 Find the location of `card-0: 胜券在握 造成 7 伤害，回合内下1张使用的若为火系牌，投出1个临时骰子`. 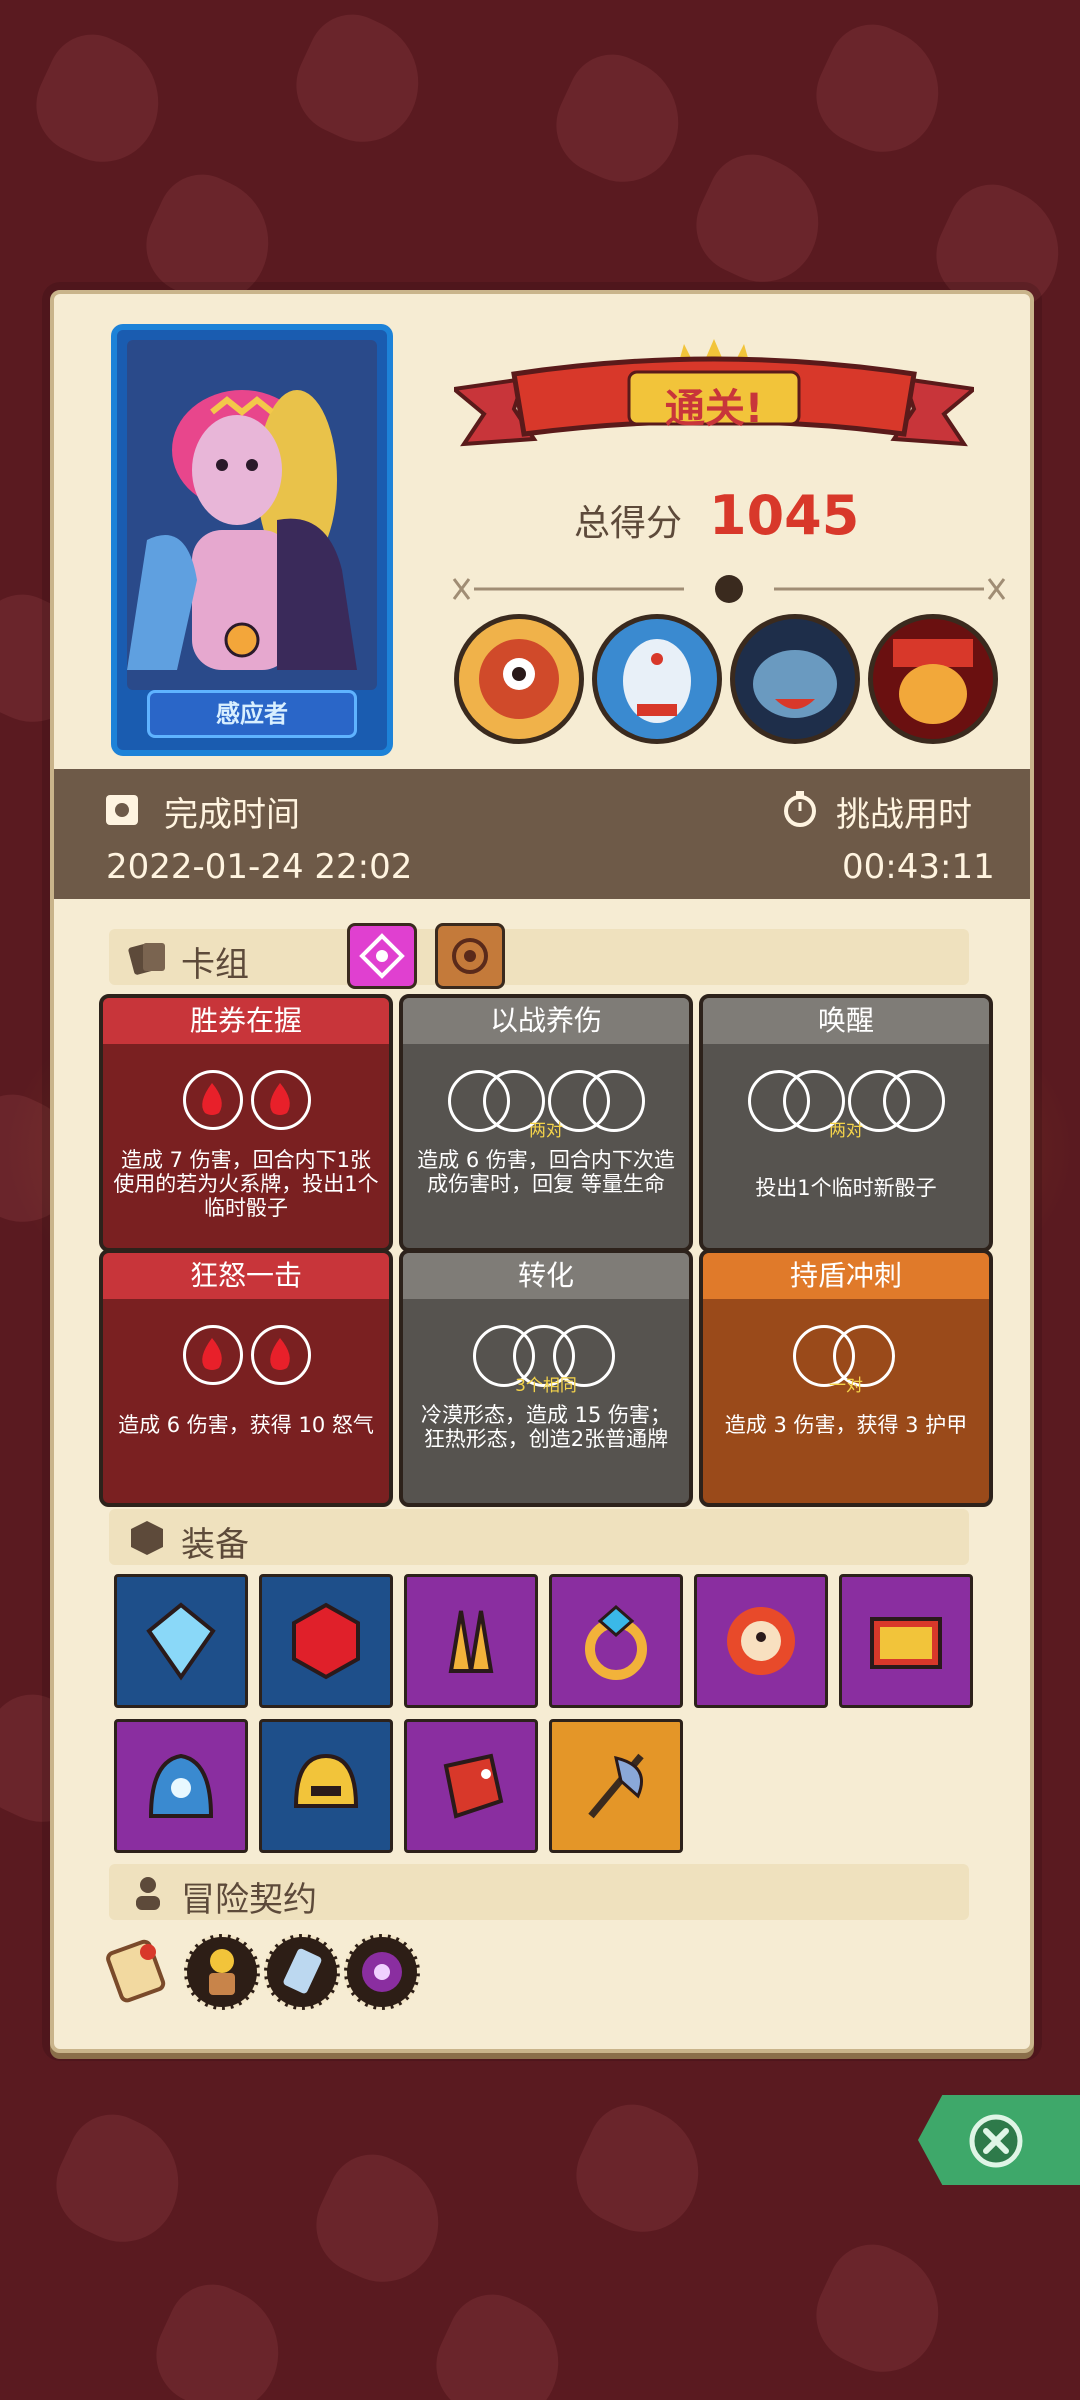

card-0: 胜券在握 造成 7 伤害，回合内下1张使用的若为火系牌，投出1个临时骰子 is located at coordinates (246, 1123).